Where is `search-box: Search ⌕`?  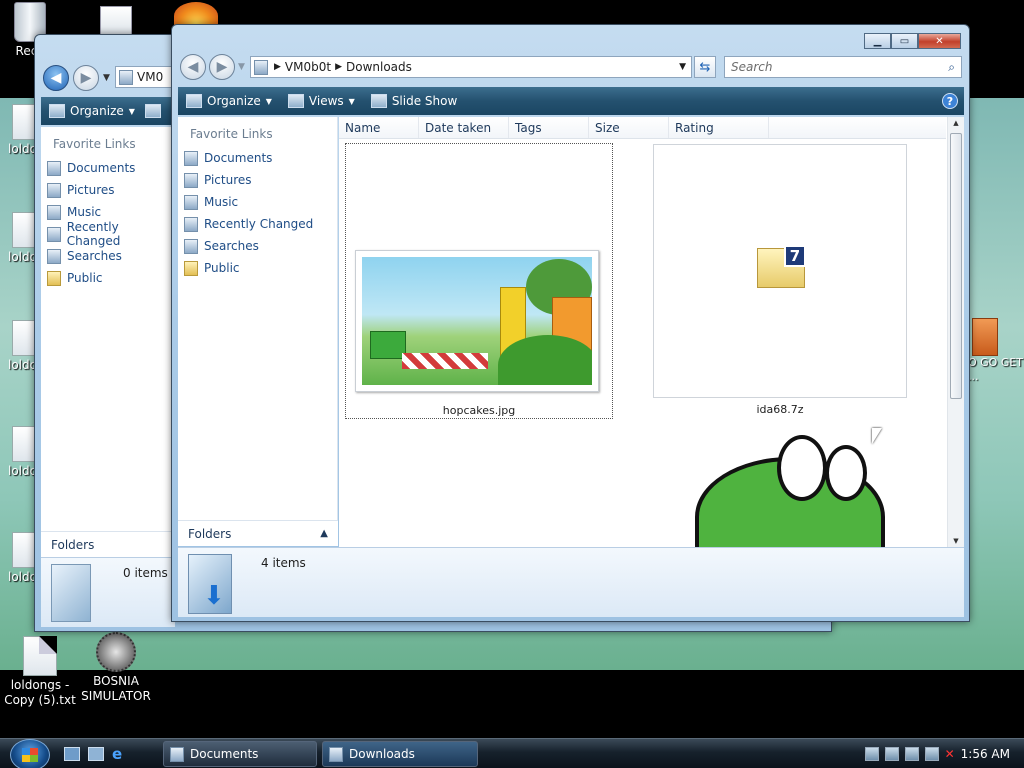 search-box: Search ⌕ is located at coordinates (843, 67).